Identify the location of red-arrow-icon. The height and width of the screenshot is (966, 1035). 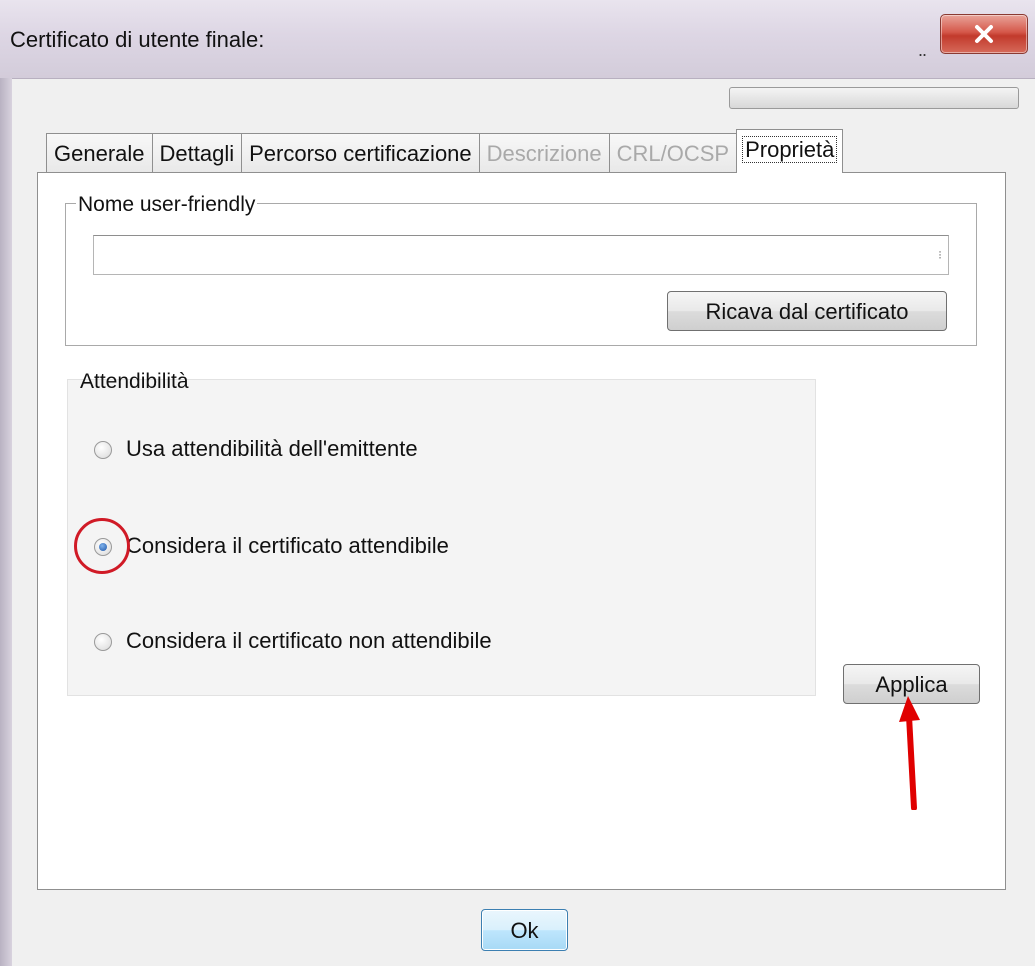
(909, 753).